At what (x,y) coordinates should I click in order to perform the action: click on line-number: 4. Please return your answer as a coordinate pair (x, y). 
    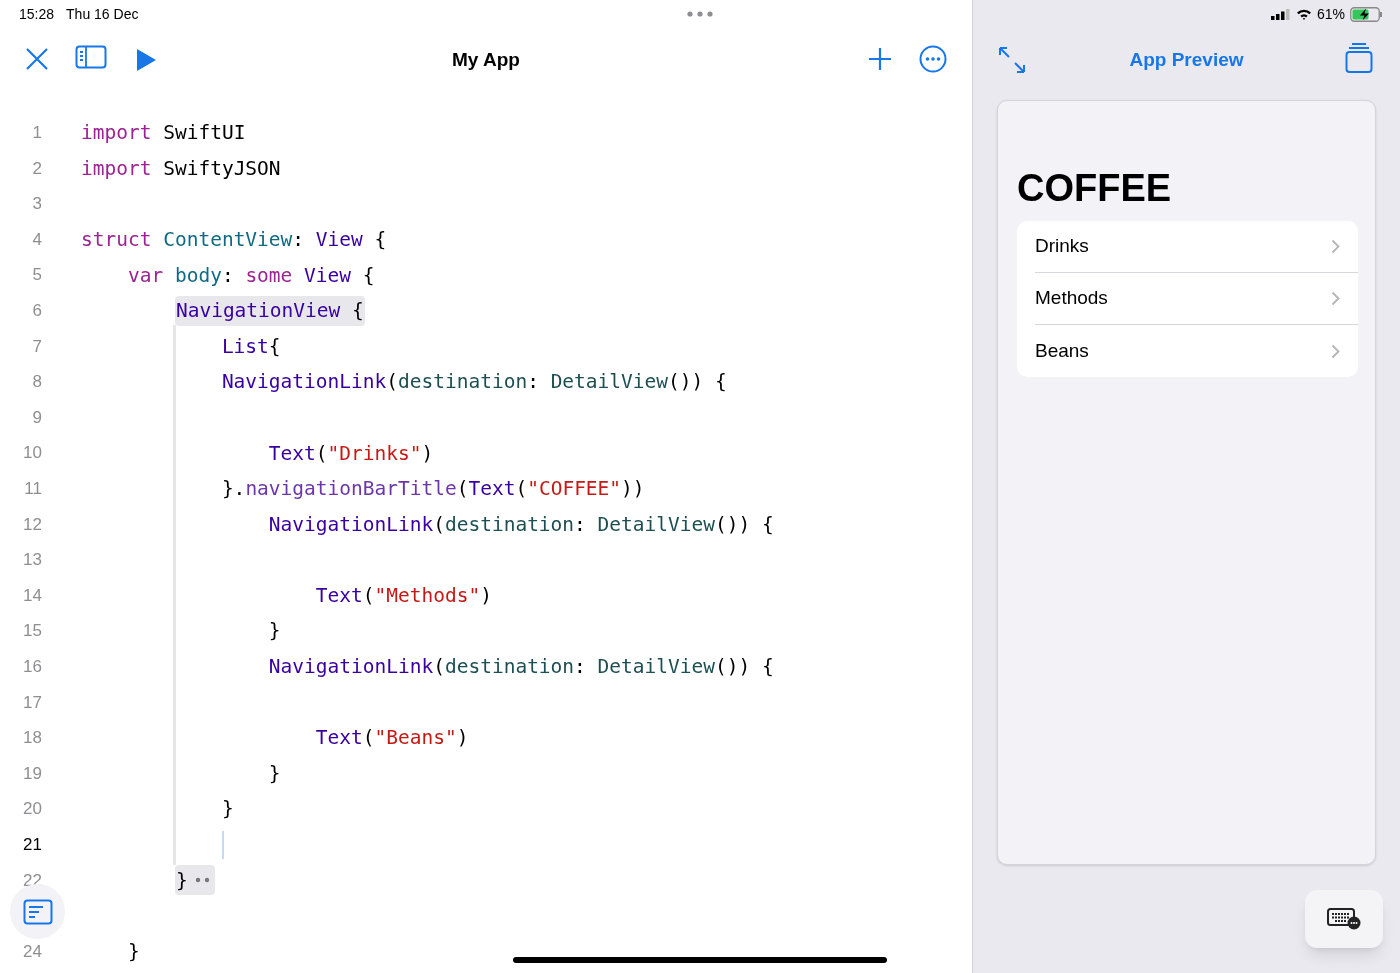
    Looking at the image, I should click on (36, 239).